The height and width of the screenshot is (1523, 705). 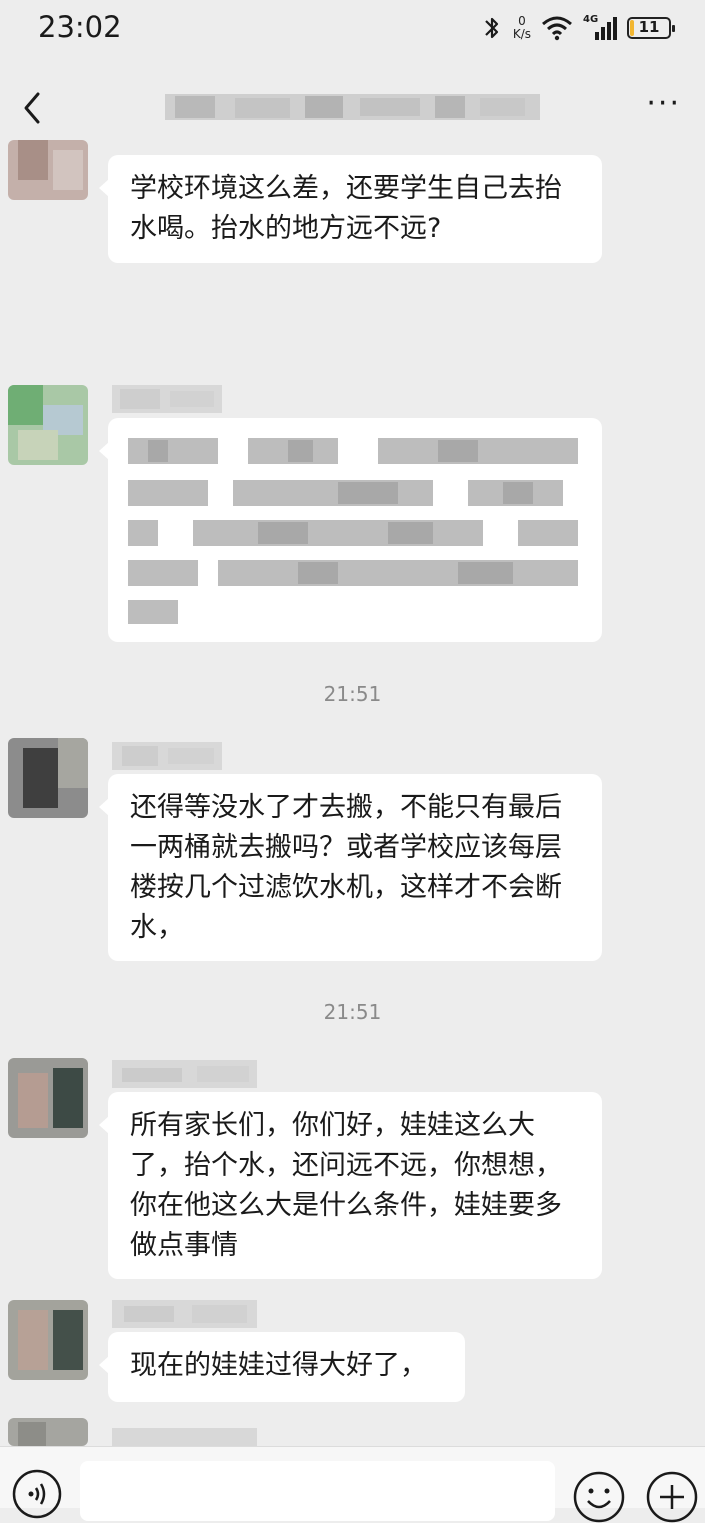 I want to click on message-bubble: 现在的娃娃过得大好了，, so click(x=282, y=1367).